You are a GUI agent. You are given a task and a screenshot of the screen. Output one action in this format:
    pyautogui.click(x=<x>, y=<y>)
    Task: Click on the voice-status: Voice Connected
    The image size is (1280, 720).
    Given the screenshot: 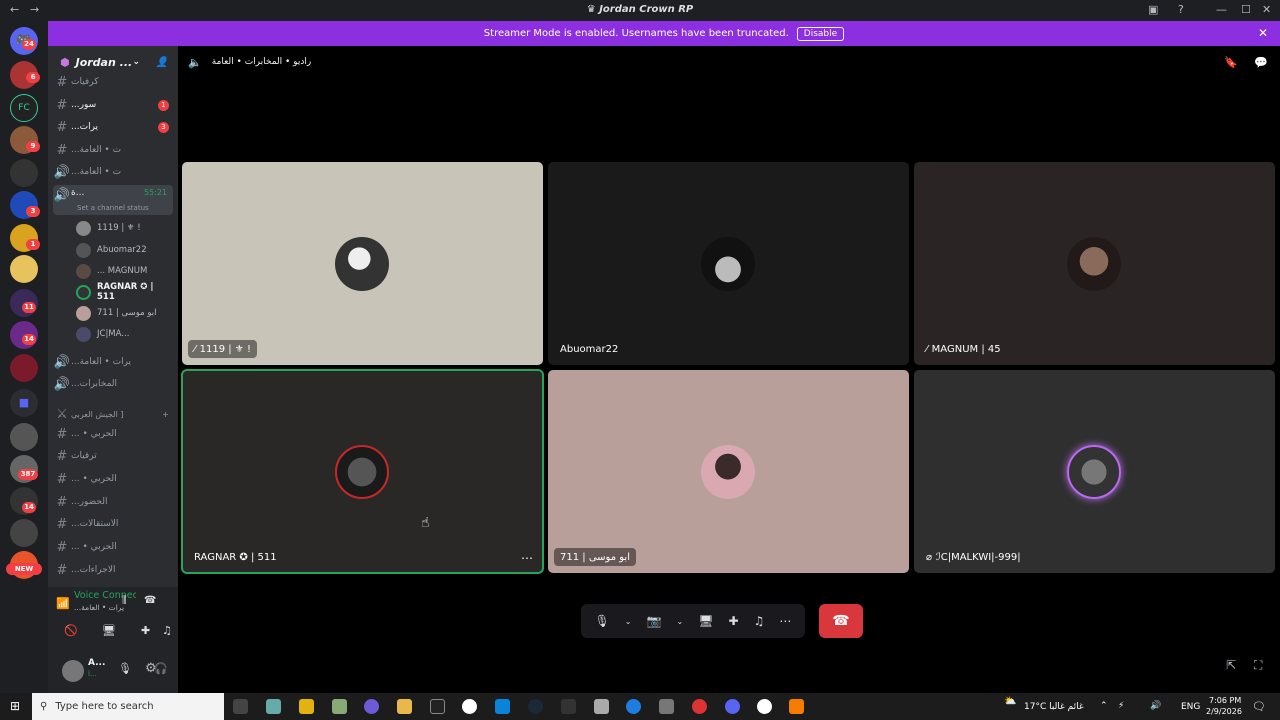 What is the action you would take?
    pyautogui.click(x=105, y=595)
    